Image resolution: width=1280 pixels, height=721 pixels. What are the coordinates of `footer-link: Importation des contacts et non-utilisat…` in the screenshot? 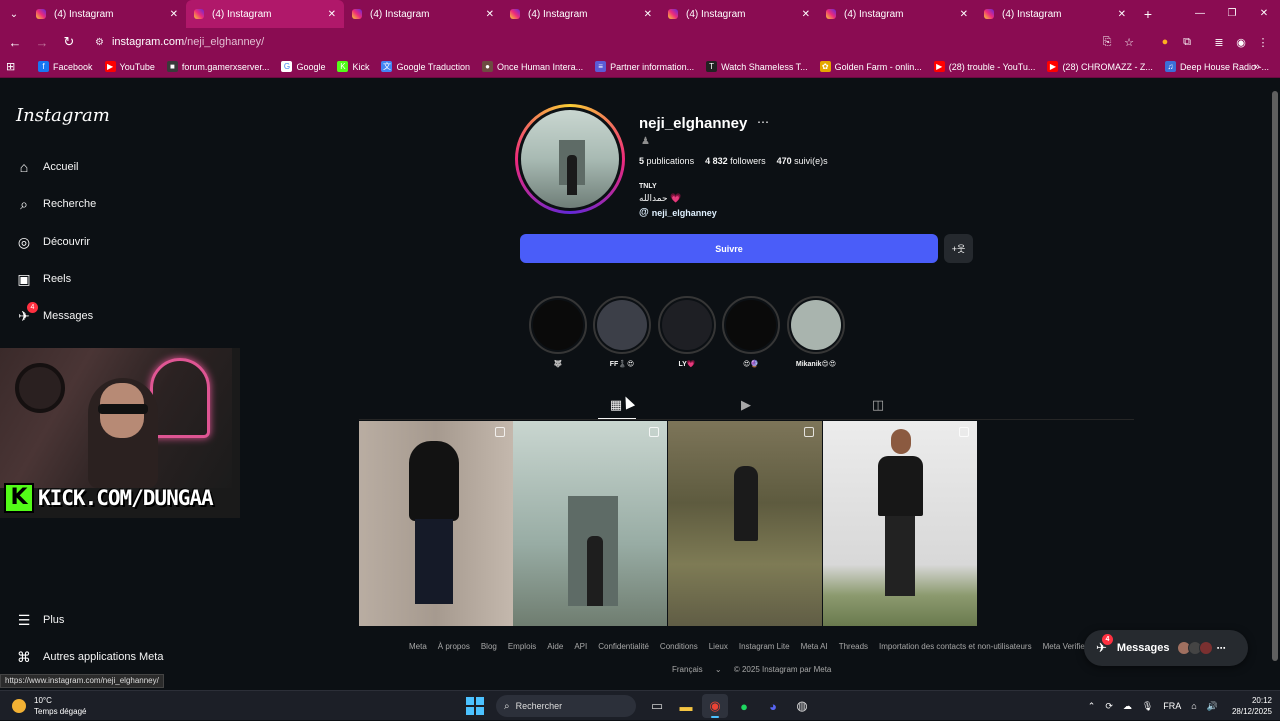 It's located at (955, 646).